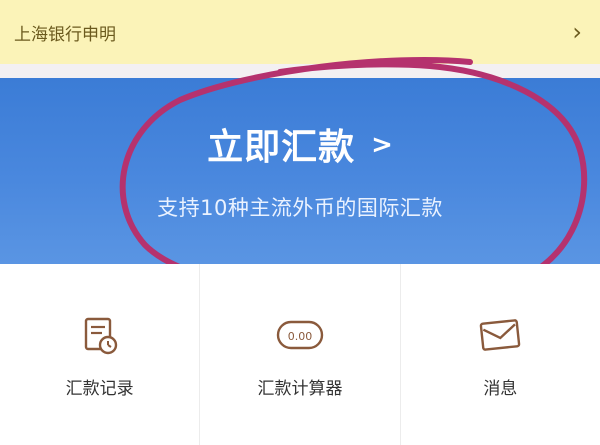 The height and width of the screenshot is (445, 600). What do you see at coordinates (300, 389) in the screenshot?
I see `grid-item-label: 汇款计算器` at bounding box center [300, 389].